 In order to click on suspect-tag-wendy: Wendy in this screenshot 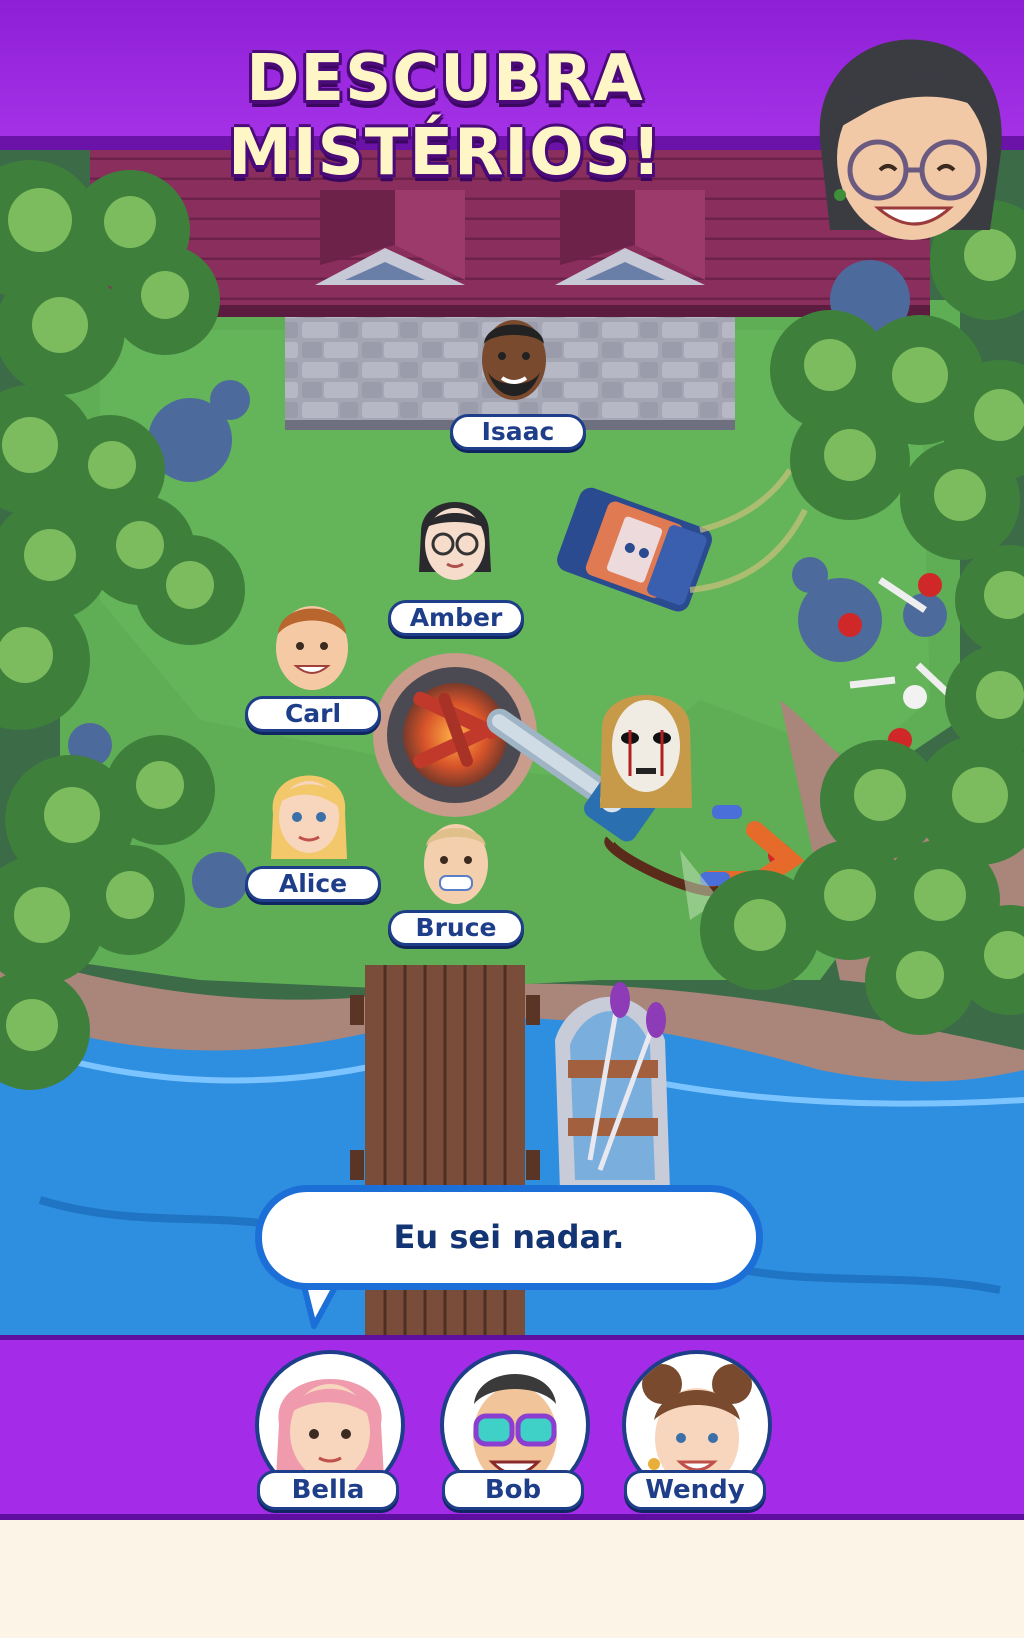, I will do `click(695, 1490)`.